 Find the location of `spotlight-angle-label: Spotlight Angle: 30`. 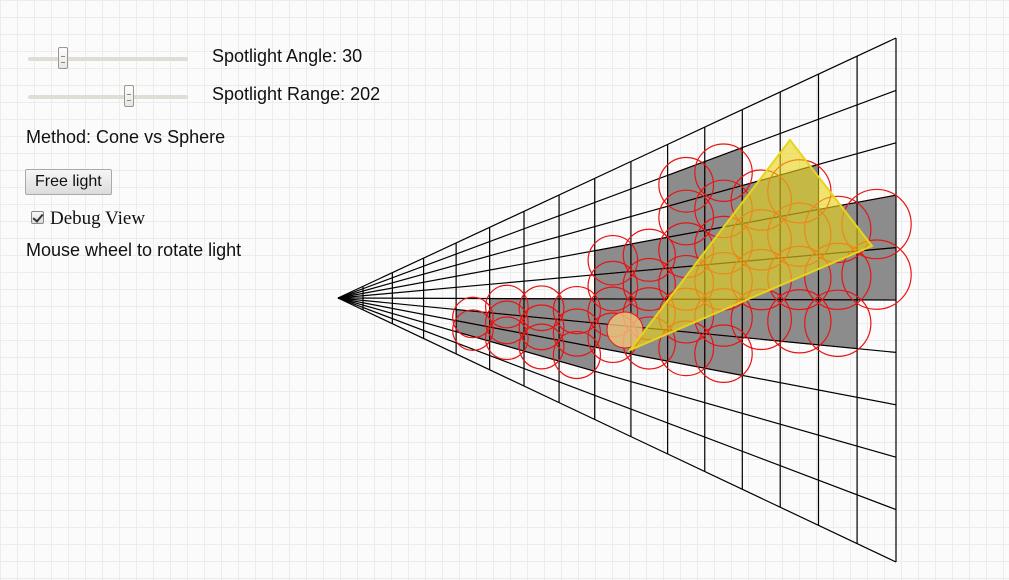

spotlight-angle-label: Spotlight Angle: 30 is located at coordinates (287, 56).